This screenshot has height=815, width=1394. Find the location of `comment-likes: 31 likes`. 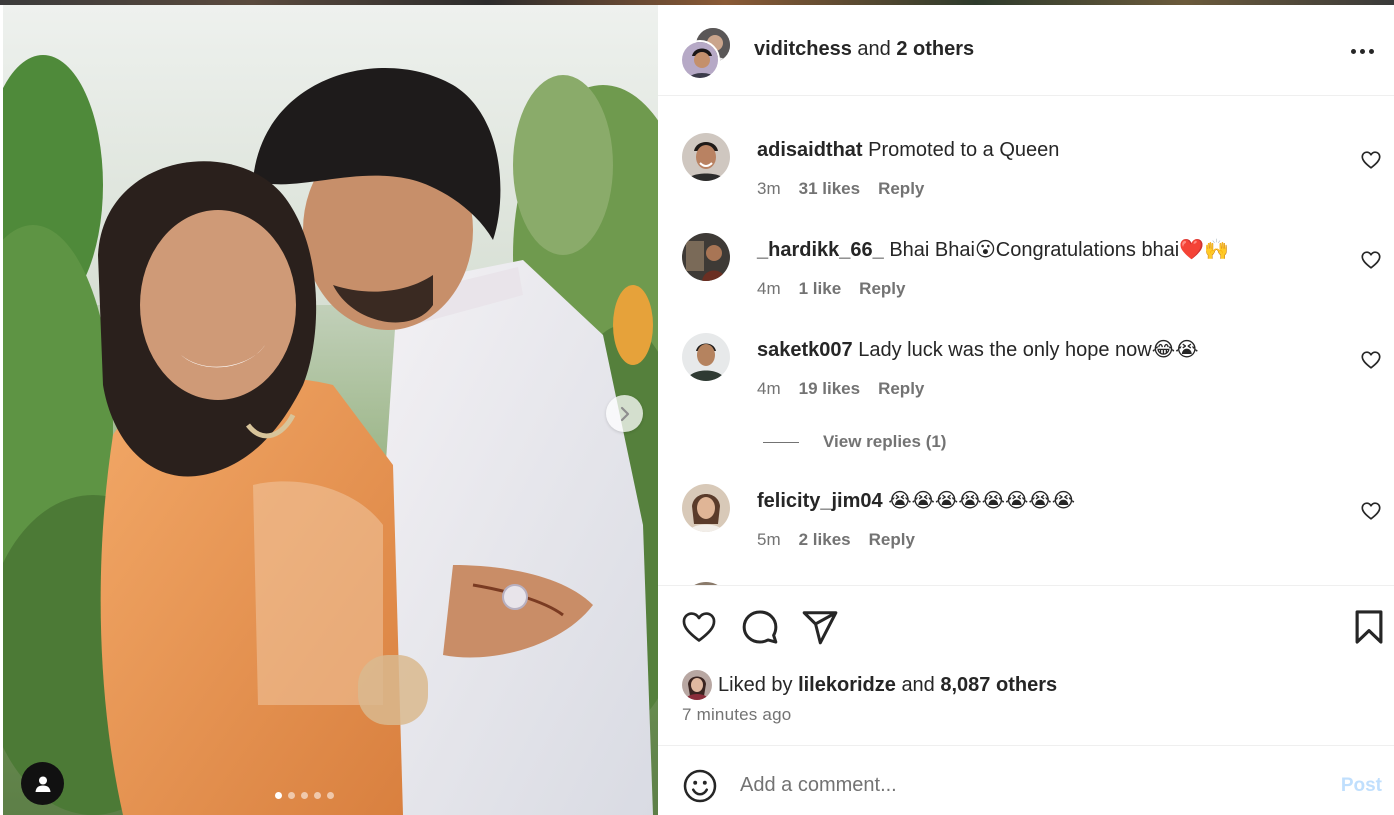

comment-likes: 31 likes is located at coordinates (829, 189).